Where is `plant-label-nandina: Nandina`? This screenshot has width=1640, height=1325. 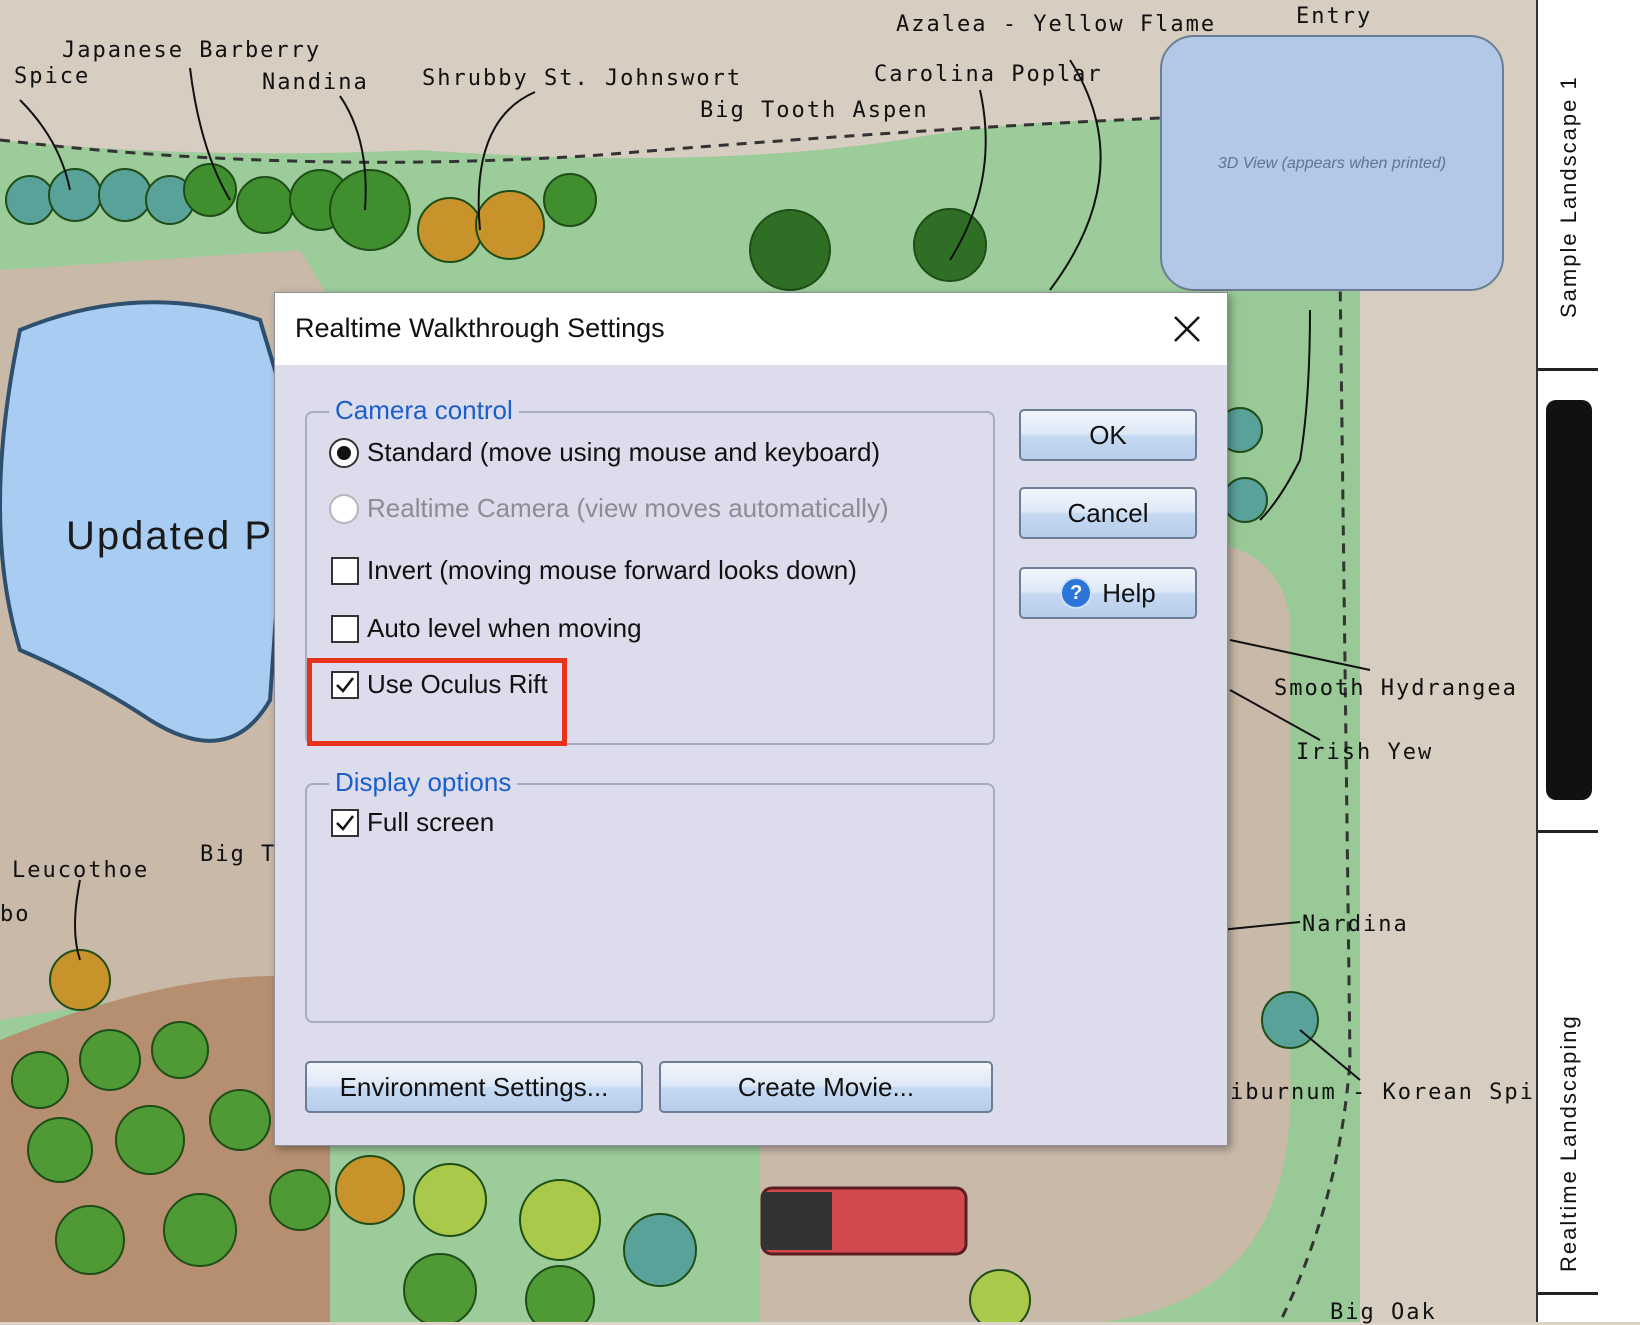 plant-label-nandina: Nandina is located at coordinates (315, 82).